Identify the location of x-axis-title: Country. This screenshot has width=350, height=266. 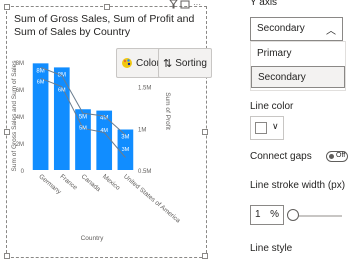
(93, 238).